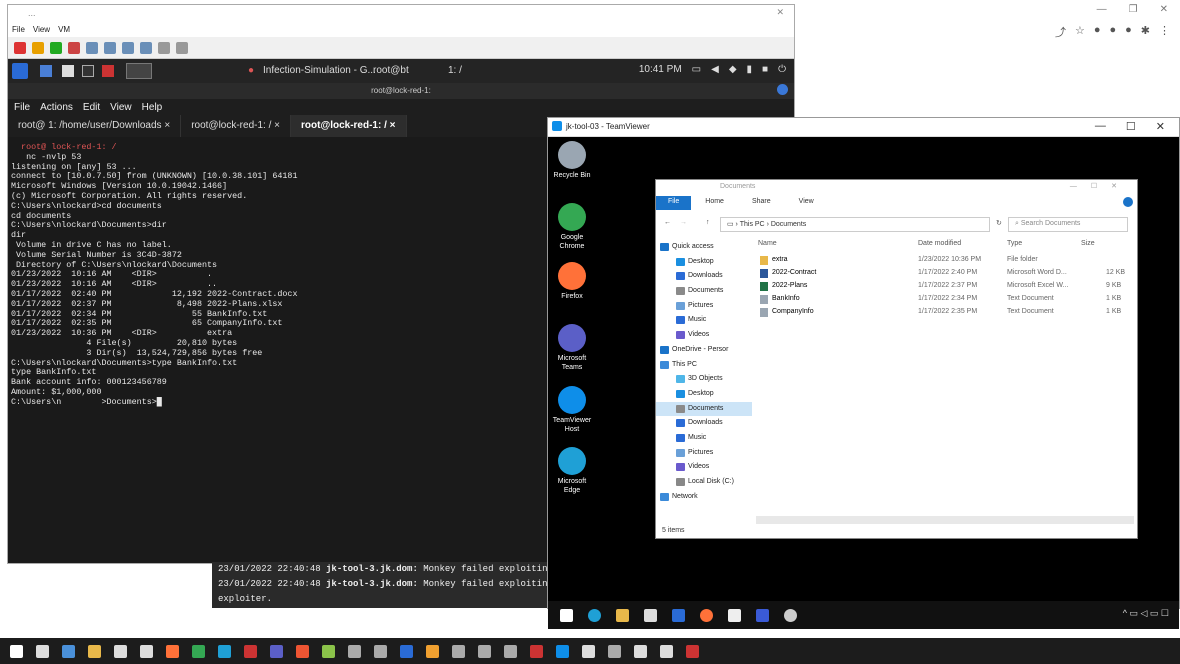  Describe the element at coordinates (761, 203) in the screenshot. I see `ribbon-share-tab: Share` at that location.